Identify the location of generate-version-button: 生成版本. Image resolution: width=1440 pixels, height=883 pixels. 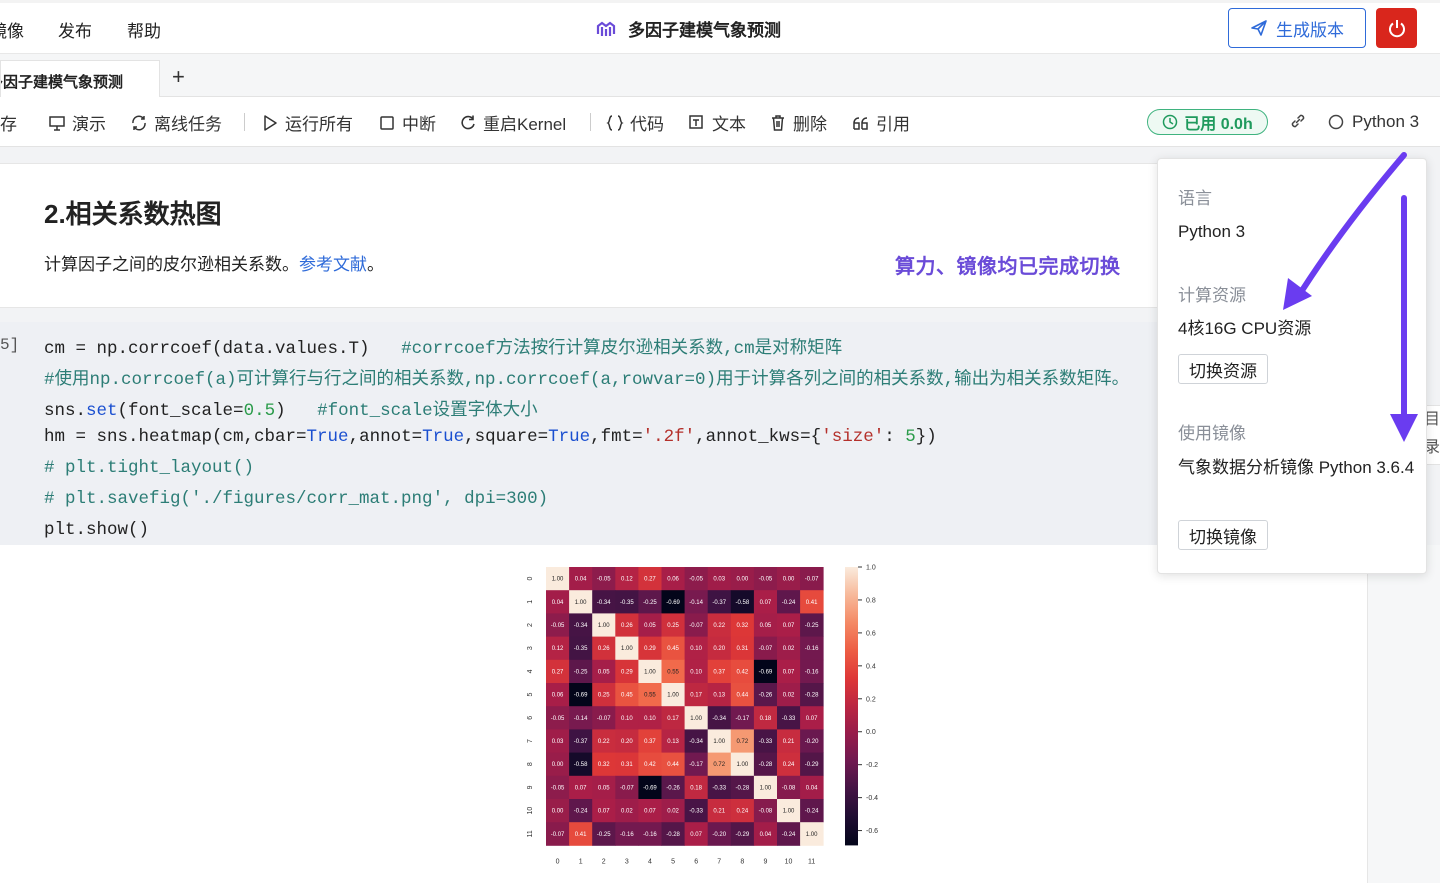
(1297, 28).